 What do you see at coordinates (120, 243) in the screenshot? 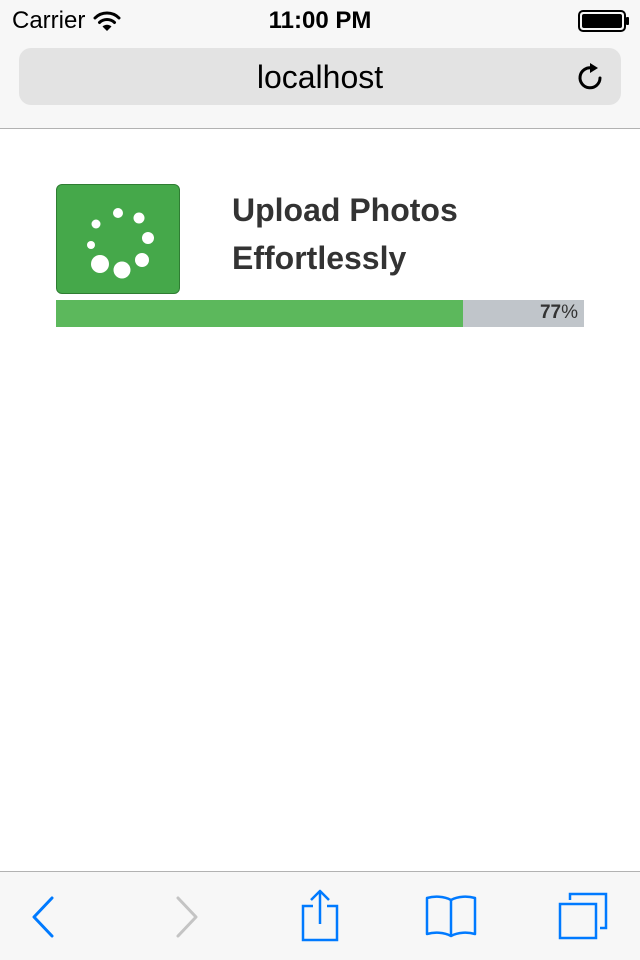
I see `spinner-icon` at bounding box center [120, 243].